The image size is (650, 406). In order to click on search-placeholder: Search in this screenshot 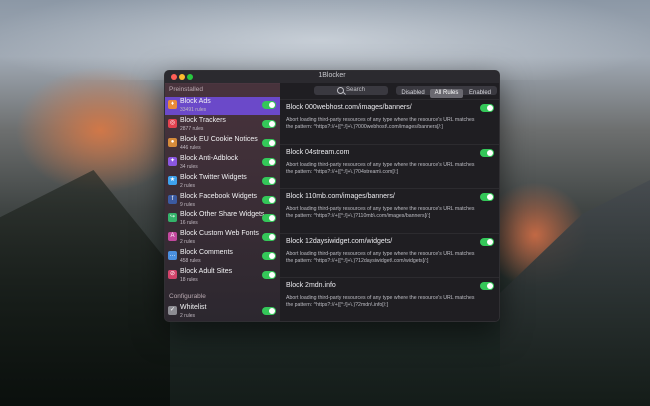, I will do `click(356, 90)`.